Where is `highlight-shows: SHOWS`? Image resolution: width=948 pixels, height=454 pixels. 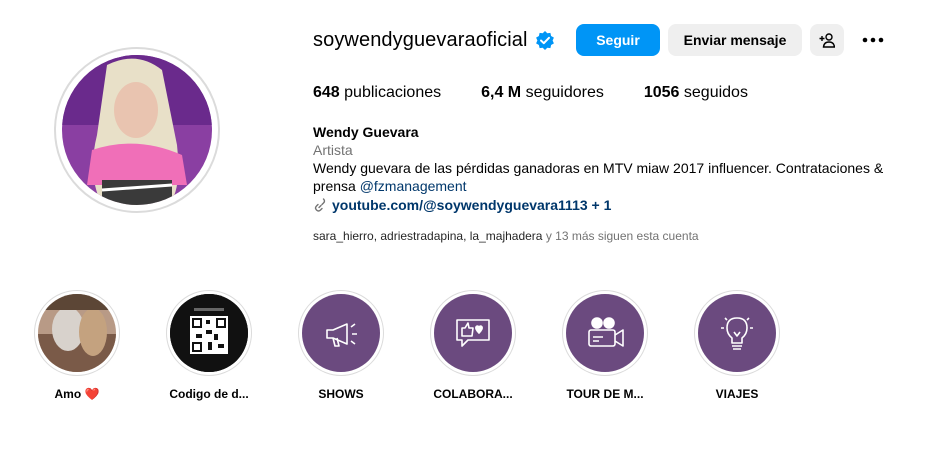 highlight-shows: SHOWS is located at coordinates (341, 345).